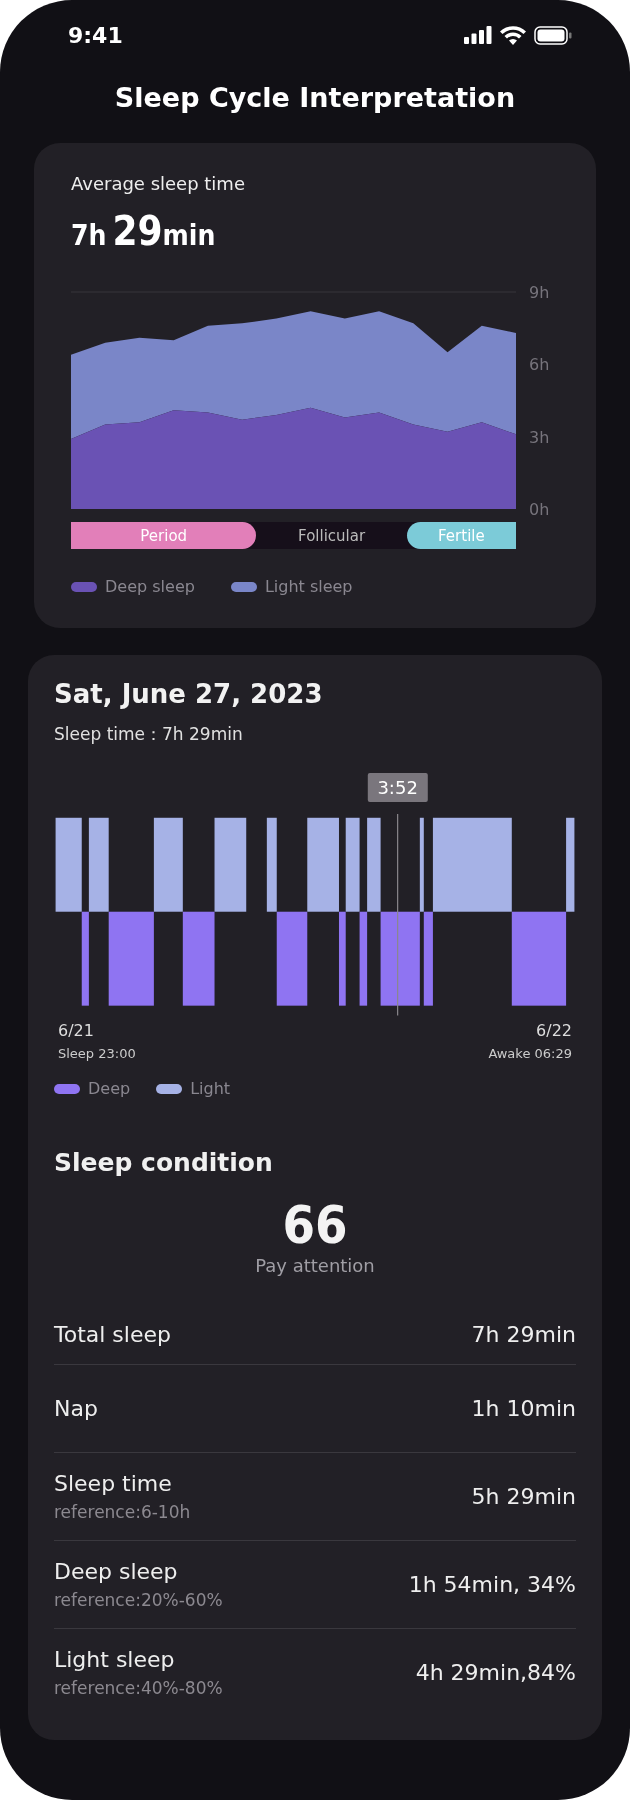 This screenshot has width=630, height=1800. What do you see at coordinates (137, 231) in the screenshot?
I see `average-minutes: 29` at bounding box center [137, 231].